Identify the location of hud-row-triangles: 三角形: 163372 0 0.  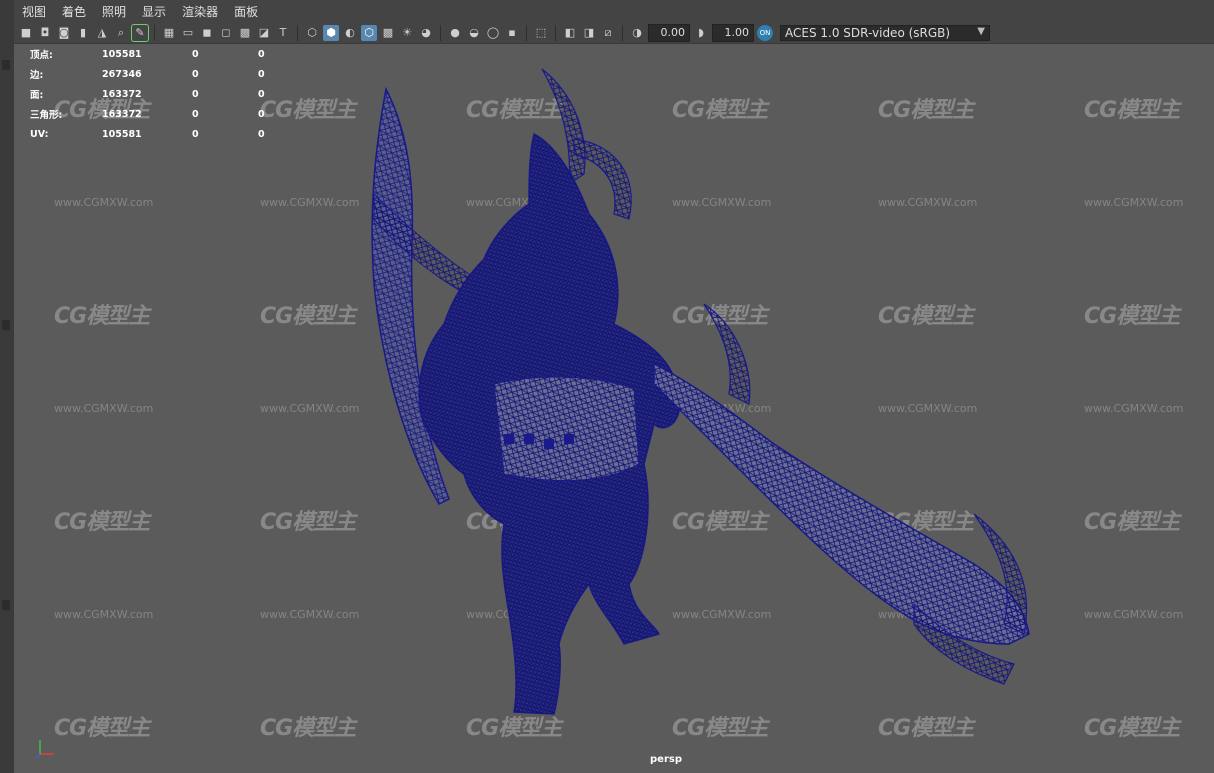
(159, 114).